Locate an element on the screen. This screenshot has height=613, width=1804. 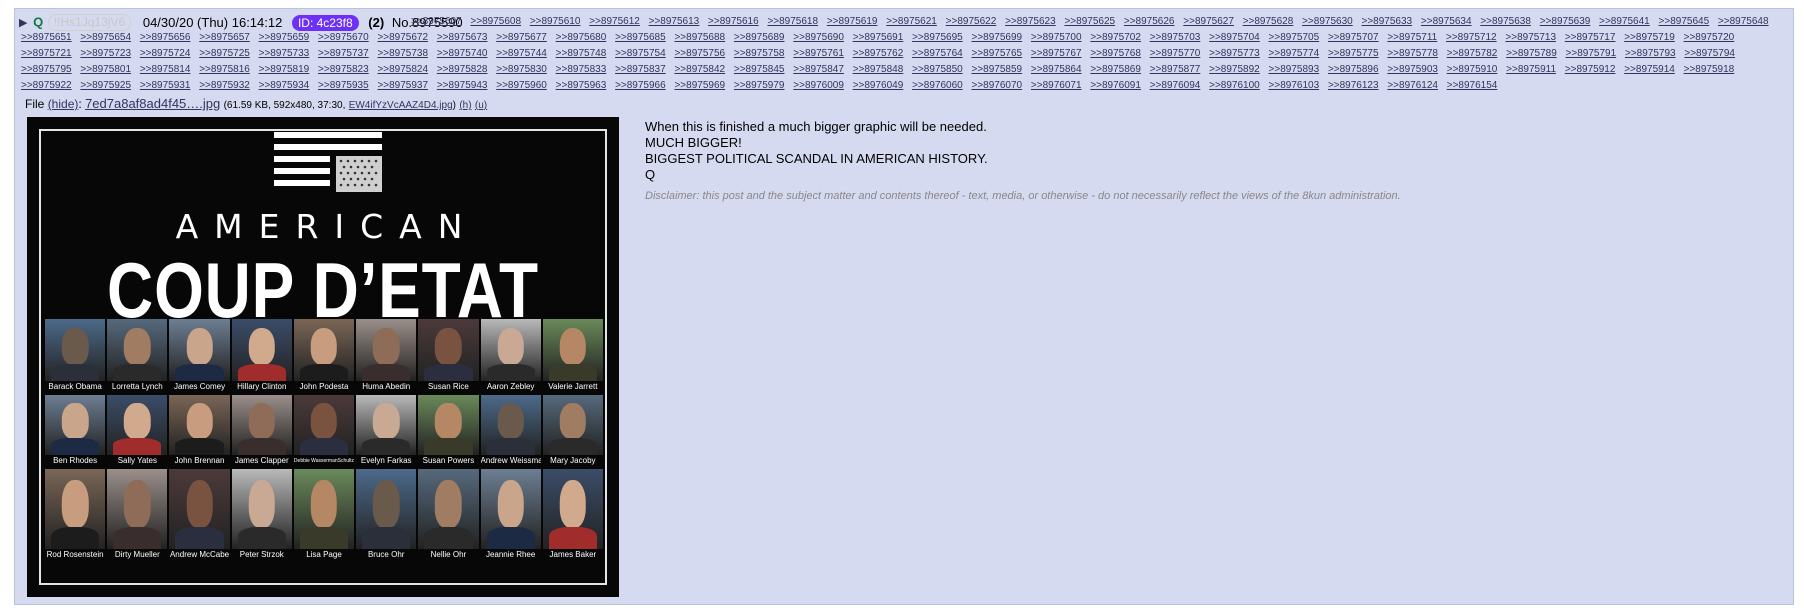
backlink: >>8975628 is located at coordinates (1268, 21).